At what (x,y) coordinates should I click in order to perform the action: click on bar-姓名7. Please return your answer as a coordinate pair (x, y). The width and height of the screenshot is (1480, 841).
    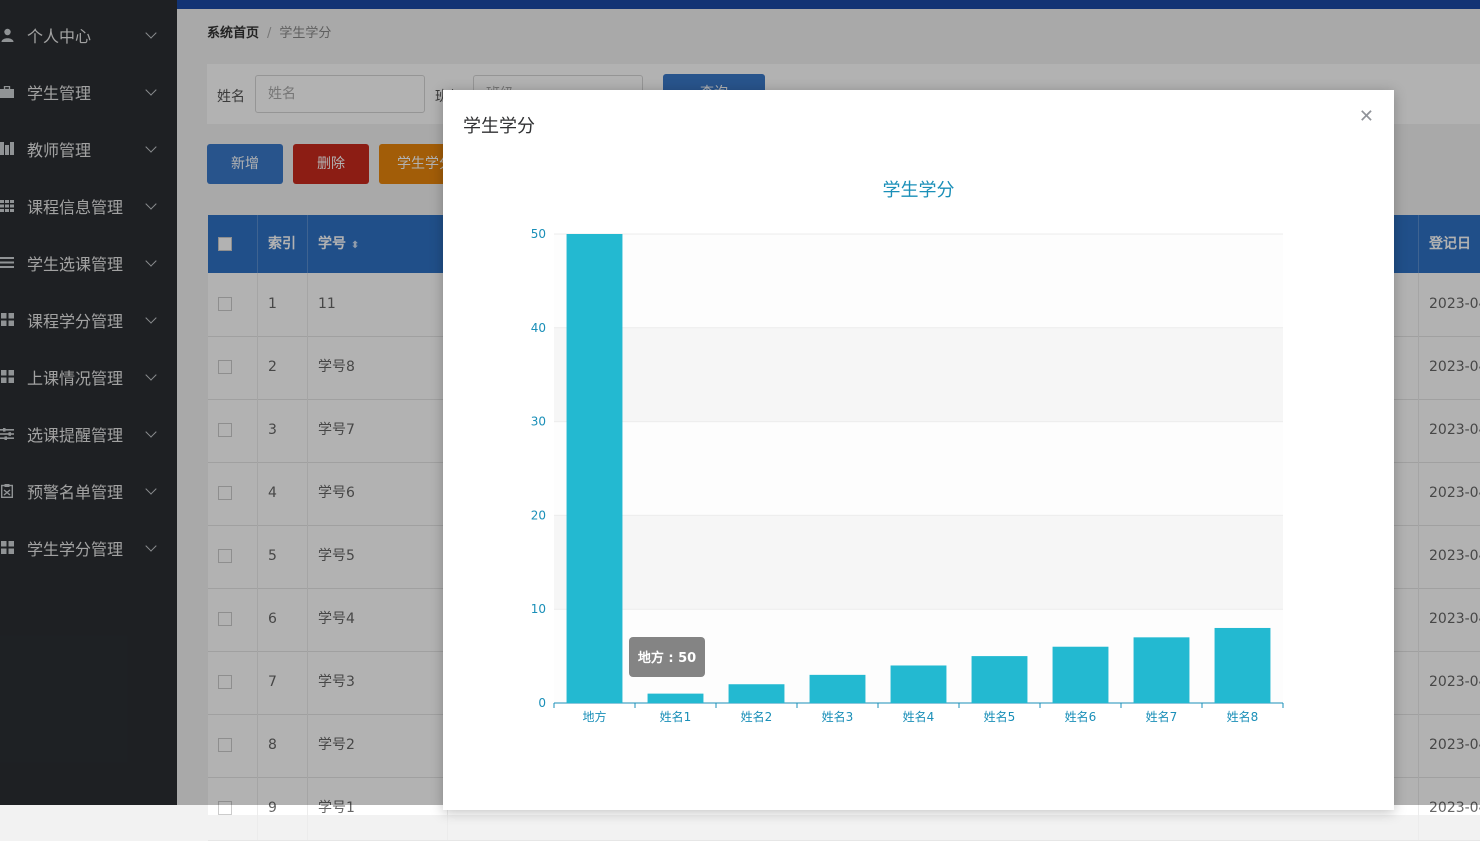
    Looking at the image, I should click on (1161, 670).